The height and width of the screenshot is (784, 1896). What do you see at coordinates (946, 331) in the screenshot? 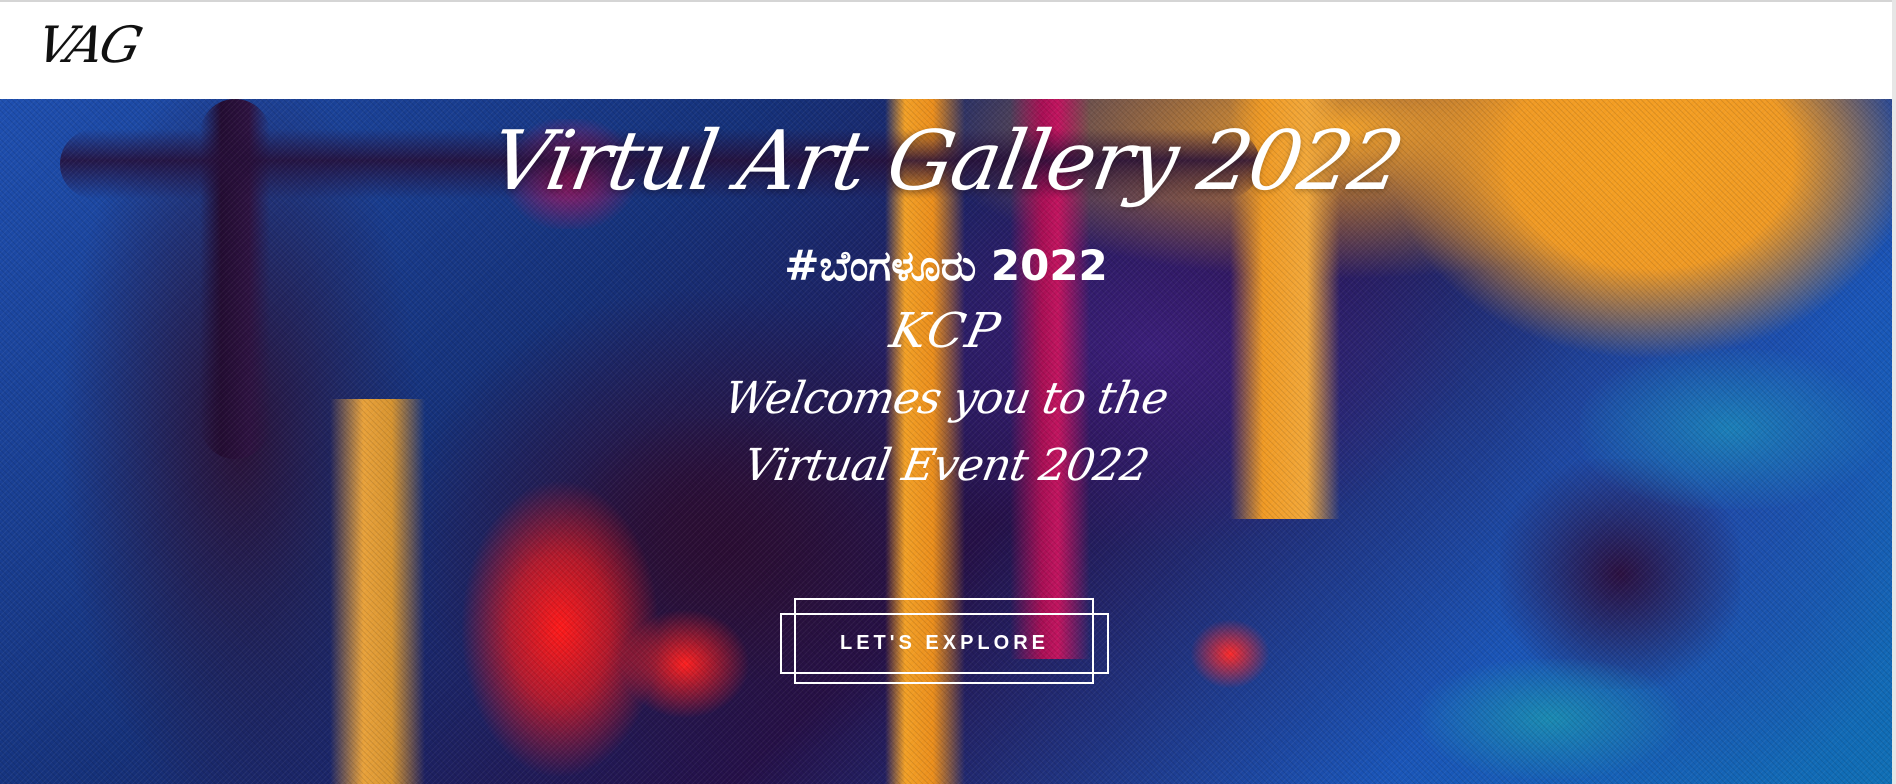
I see `hero-organizer: KCP` at bounding box center [946, 331].